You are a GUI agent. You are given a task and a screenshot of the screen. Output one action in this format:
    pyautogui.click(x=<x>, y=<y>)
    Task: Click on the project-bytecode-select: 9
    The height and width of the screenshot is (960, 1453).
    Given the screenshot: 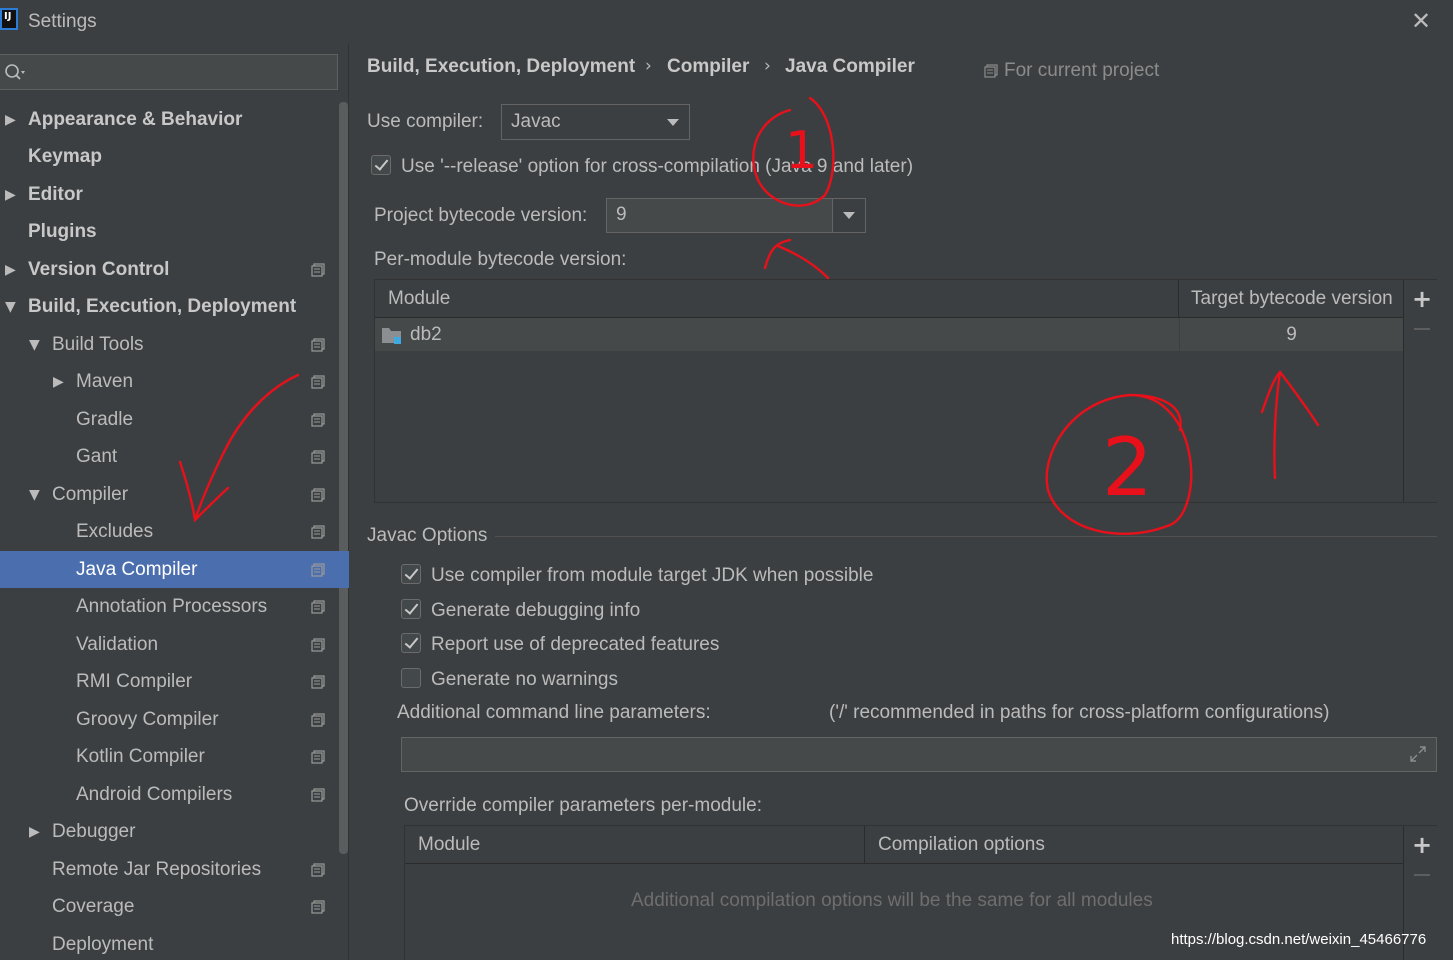 What is the action you would take?
    pyautogui.click(x=736, y=215)
    